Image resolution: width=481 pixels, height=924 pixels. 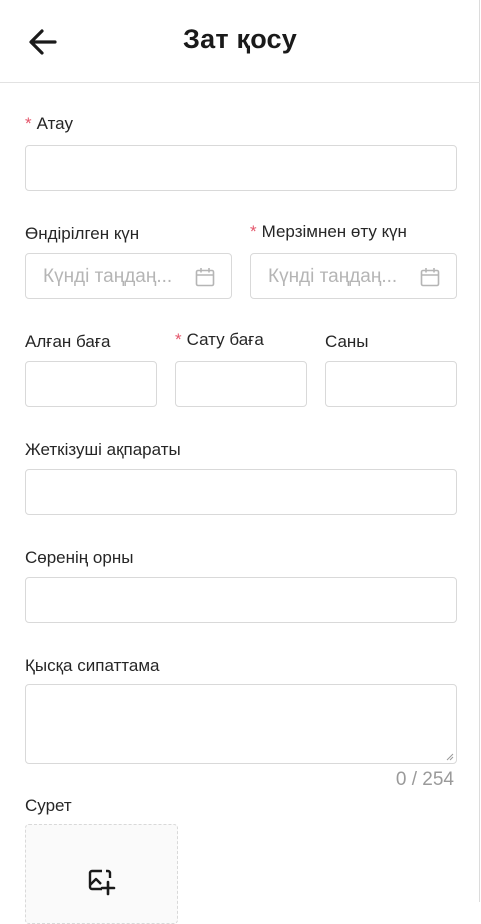 I want to click on quantity-input, so click(x=391, y=384).